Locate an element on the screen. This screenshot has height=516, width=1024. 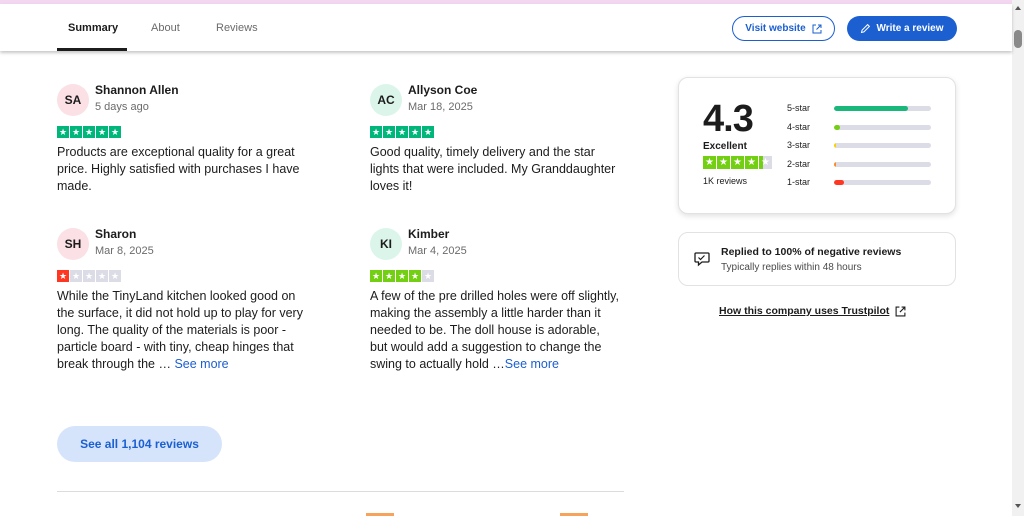
distribution-row: 5-star is located at coordinates (862, 108).